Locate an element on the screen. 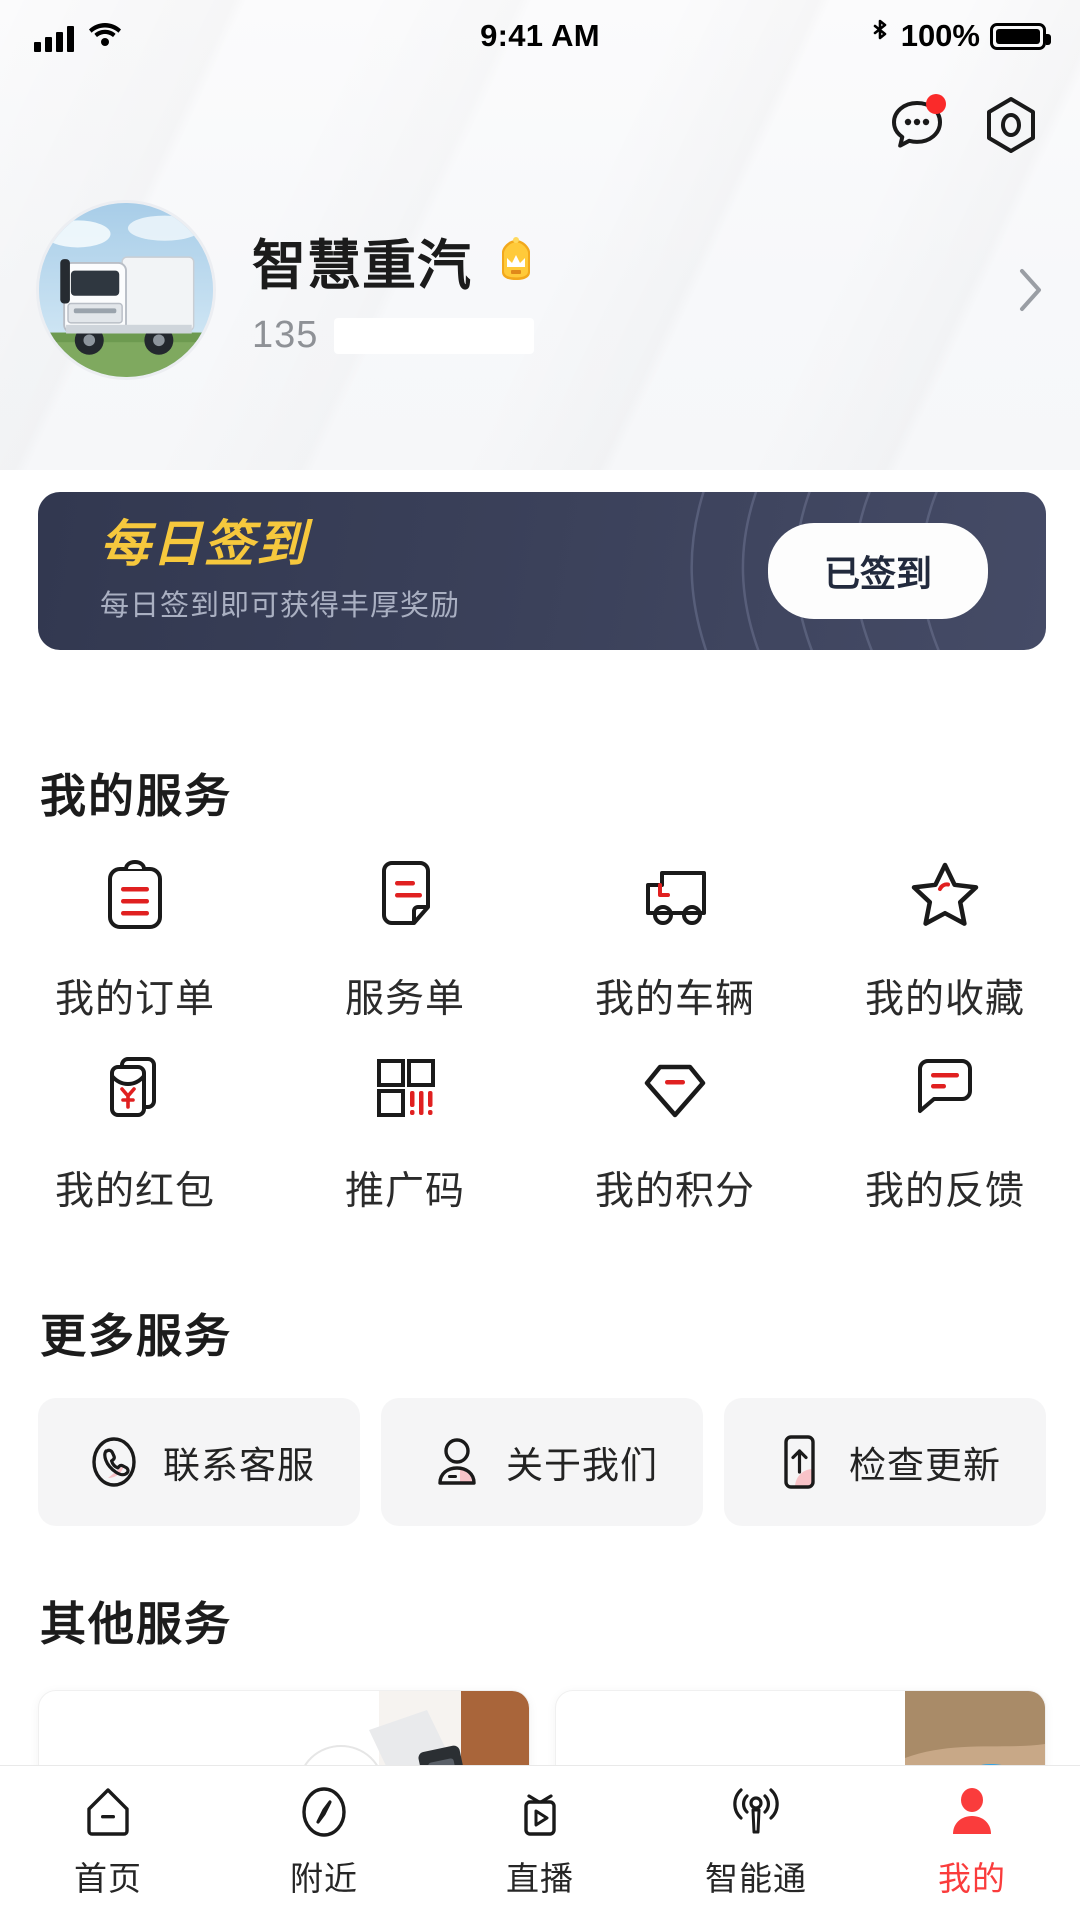 The height and width of the screenshot is (1920, 1080). banner-subtitle: 每日签到即可获得丰厚奖励 is located at coordinates (280, 606).